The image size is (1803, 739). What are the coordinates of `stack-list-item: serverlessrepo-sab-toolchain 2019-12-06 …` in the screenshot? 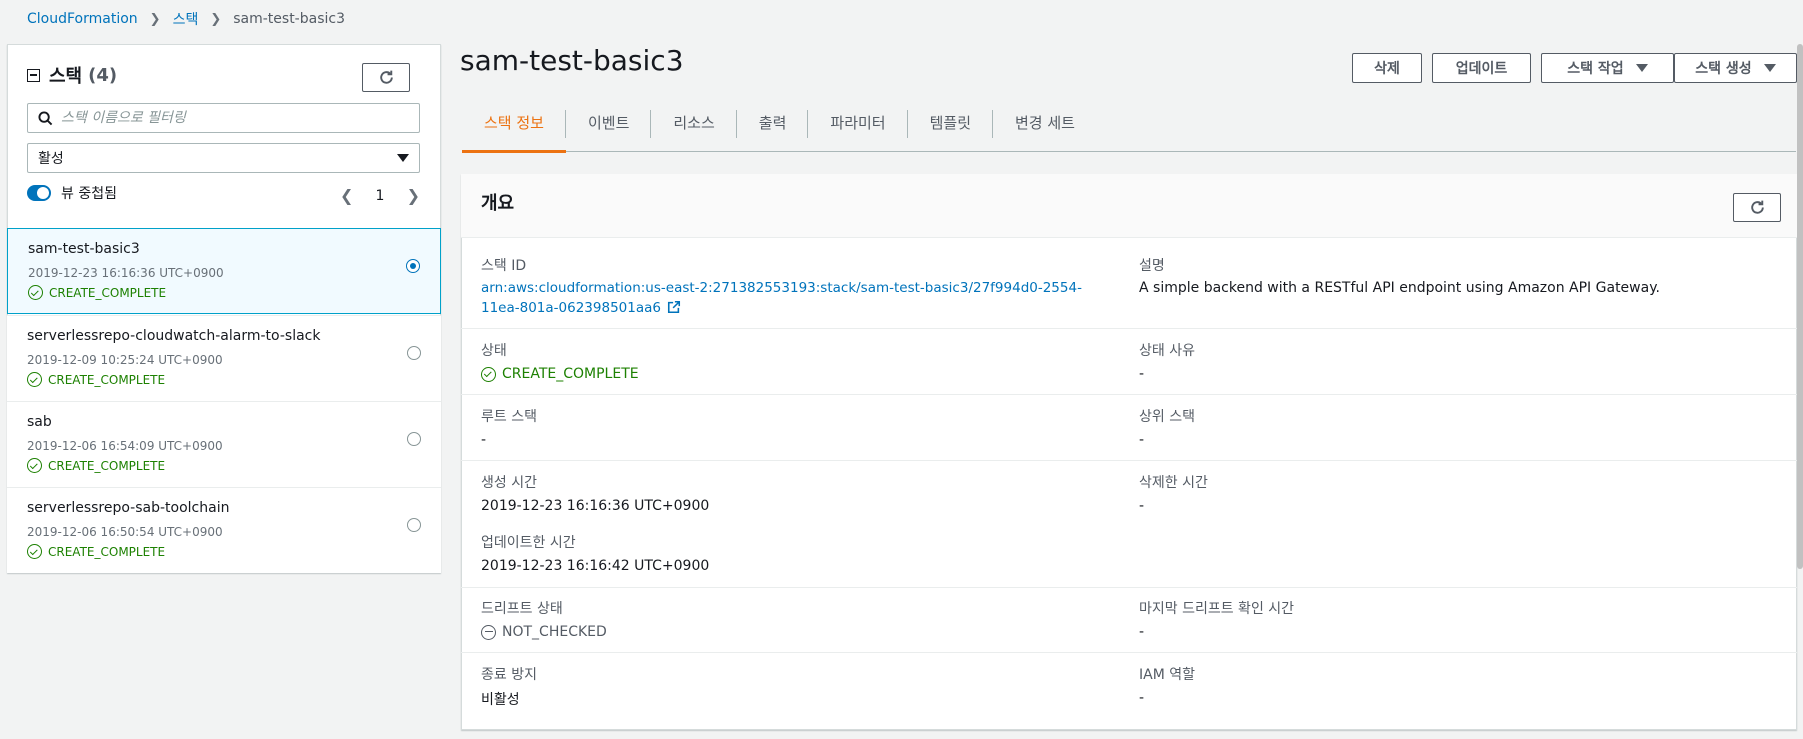 It's located at (224, 530).